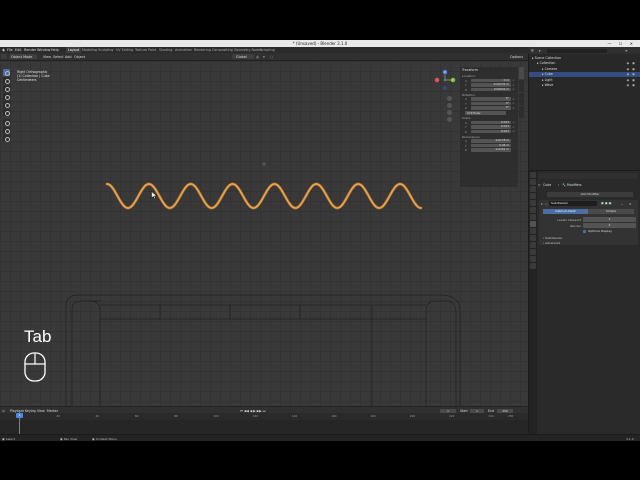 This screenshot has width=640, height=480. I want to click on pivot-icon: ◎, so click(257, 57).